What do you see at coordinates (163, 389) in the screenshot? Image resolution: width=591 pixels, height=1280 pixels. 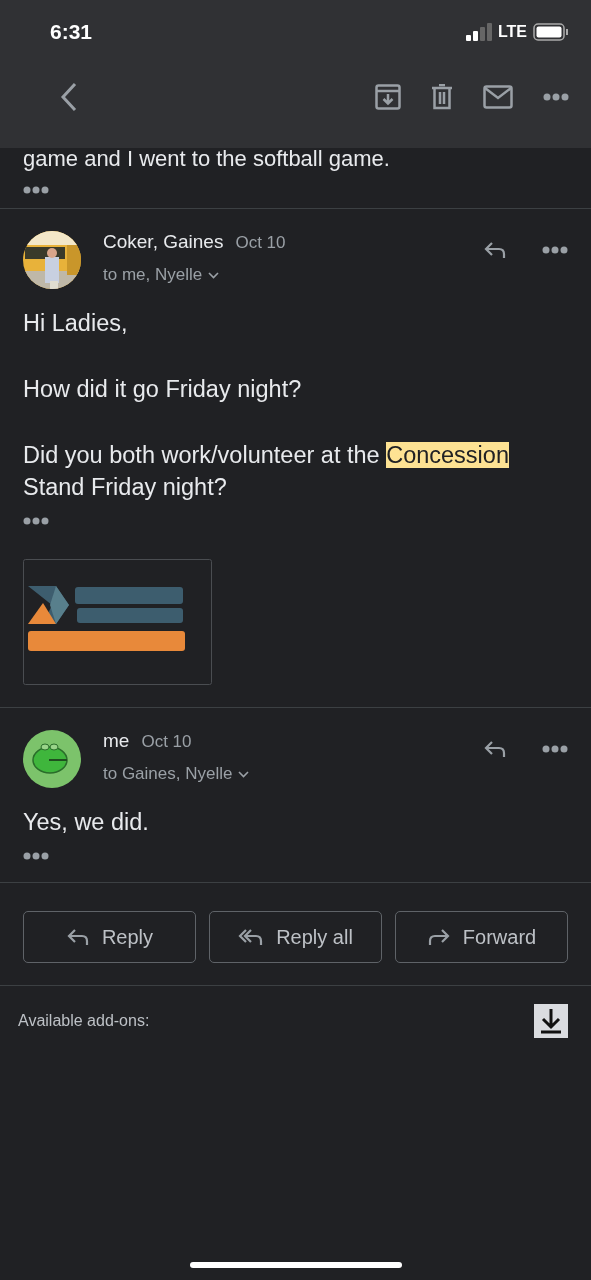 I see `message-text: How did it go Friday night?` at bounding box center [163, 389].